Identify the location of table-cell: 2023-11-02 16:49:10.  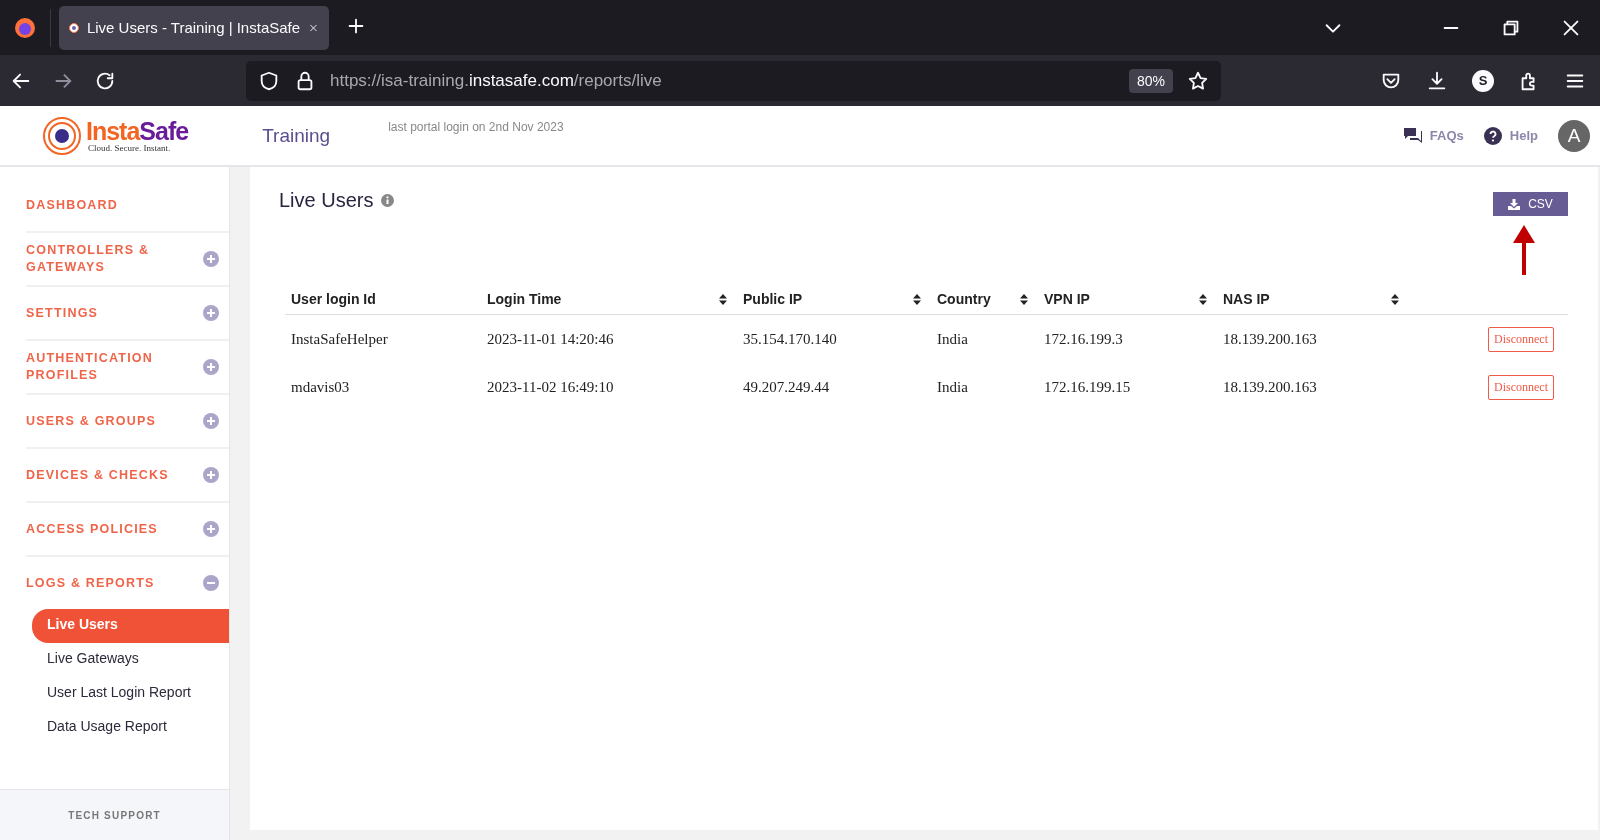
(550, 387).